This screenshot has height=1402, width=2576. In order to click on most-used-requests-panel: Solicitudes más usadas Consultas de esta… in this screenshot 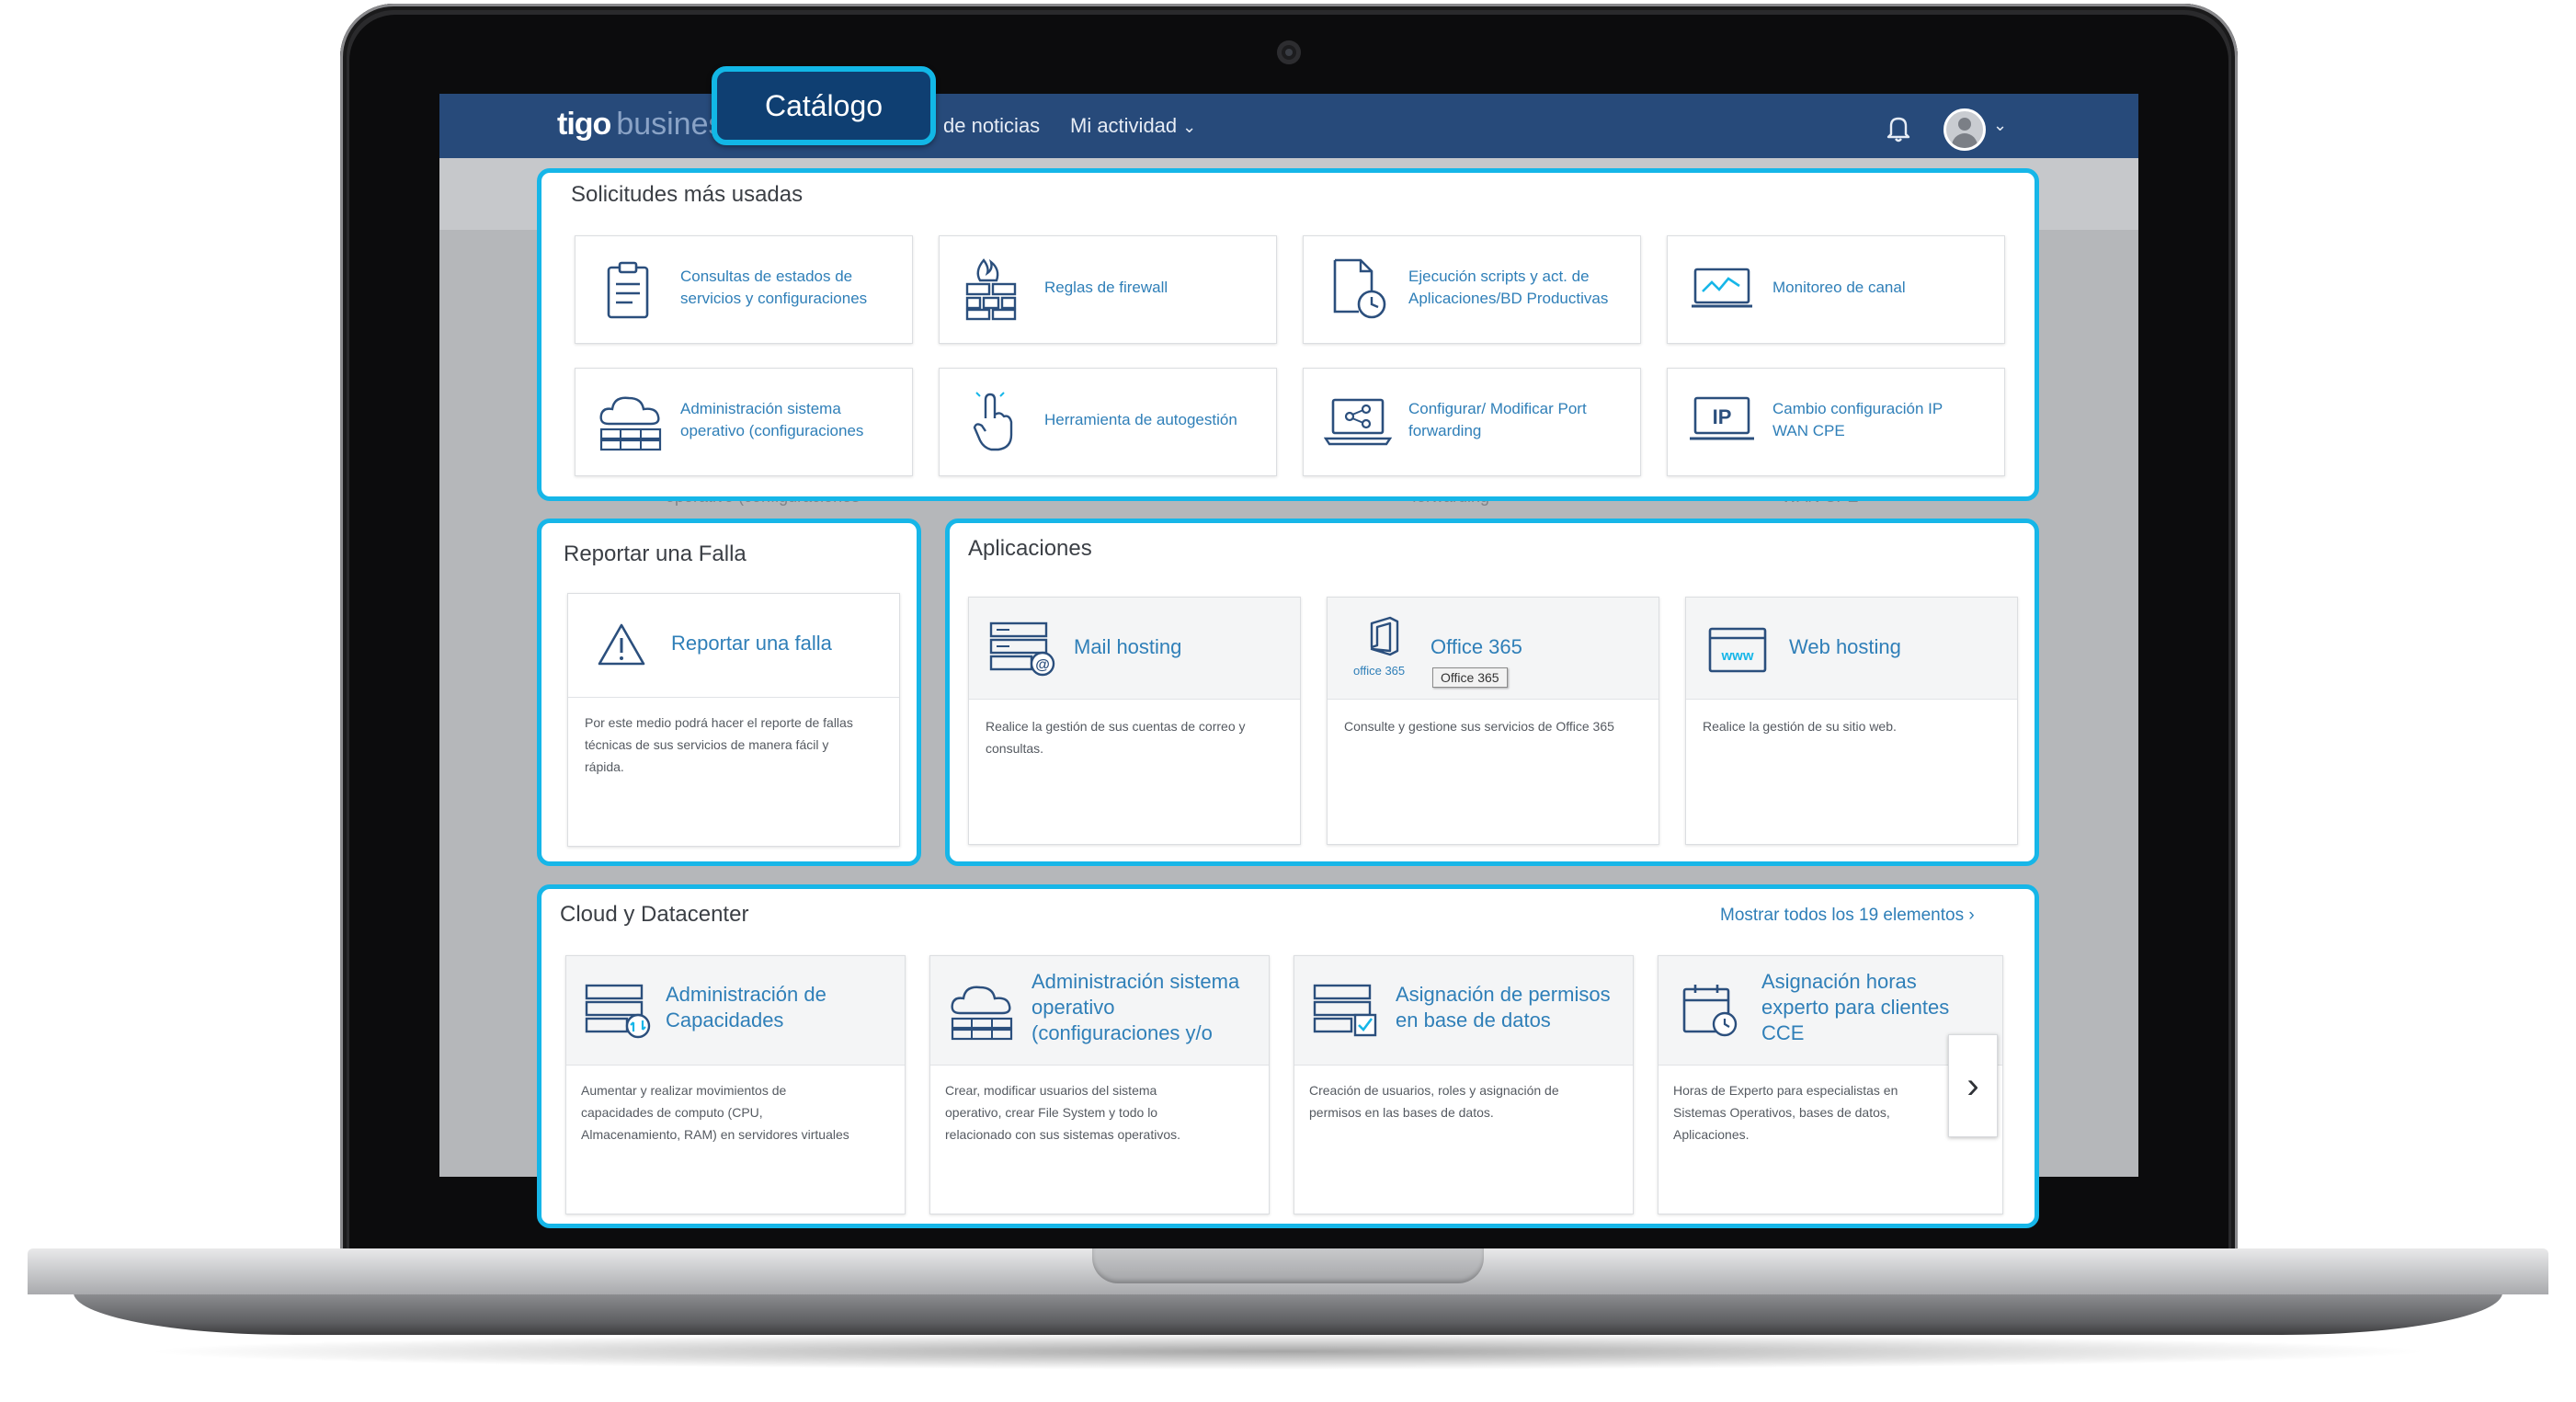, I will do `click(1288, 334)`.